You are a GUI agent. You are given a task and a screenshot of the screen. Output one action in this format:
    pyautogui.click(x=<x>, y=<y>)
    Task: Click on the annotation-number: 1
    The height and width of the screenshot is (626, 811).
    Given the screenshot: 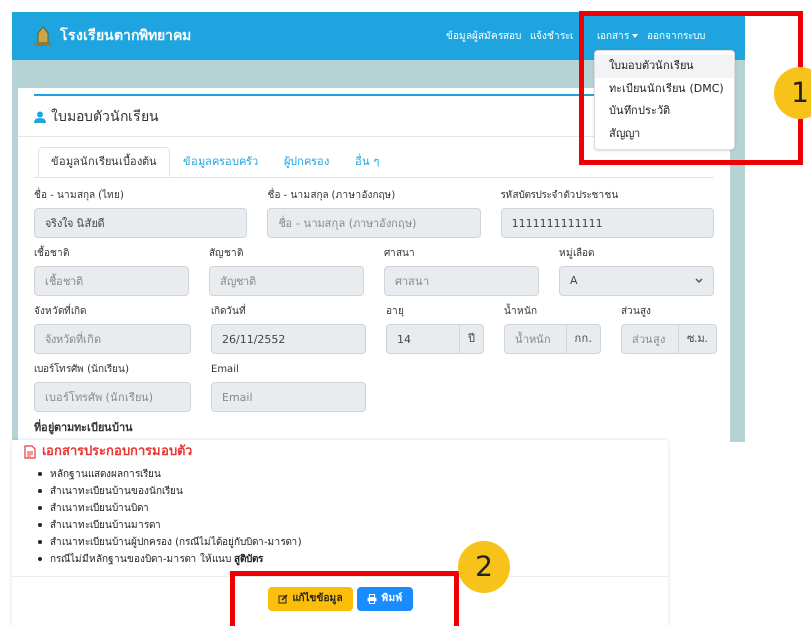 What is the action you would take?
    pyautogui.click(x=792, y=93)
    